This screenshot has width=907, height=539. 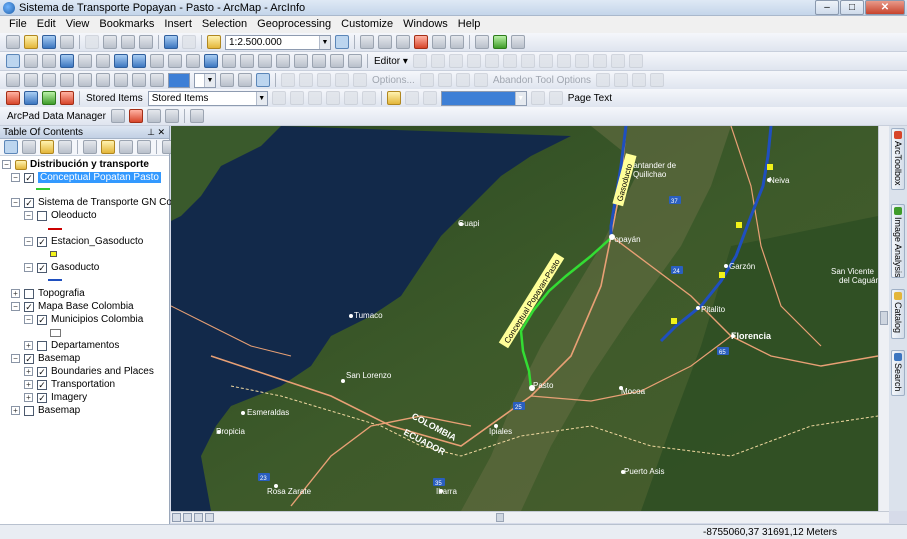 What do you see at coordinates (301, 61) in the screenshot?
I see `find-route-icon` at bounding box center [301, 61].